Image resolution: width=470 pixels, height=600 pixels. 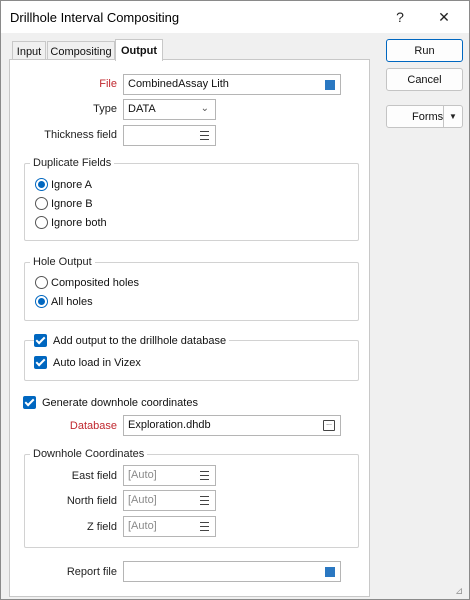 I want to click on z-field-value: [Auto], so click(x=142, y=526).